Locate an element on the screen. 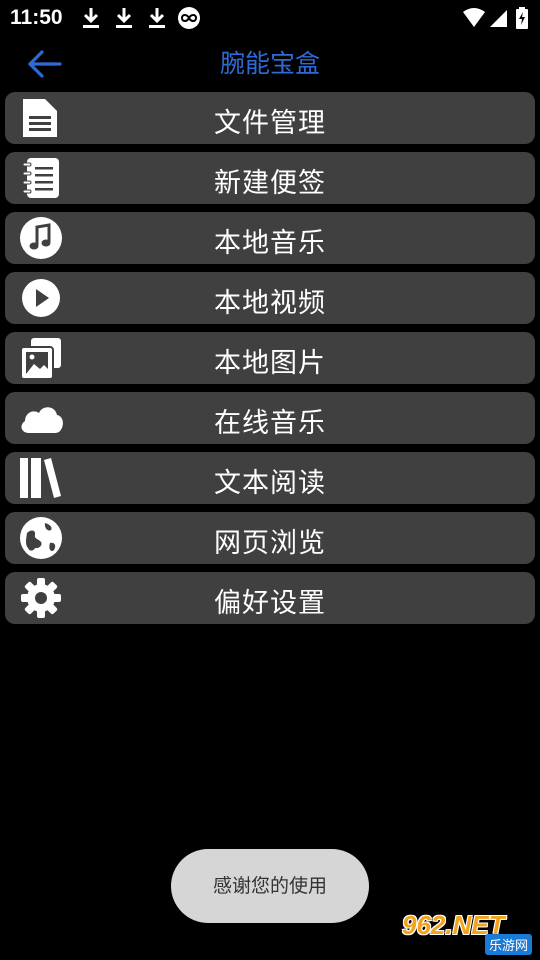 This screenshot has width=540, height=960. menu-item-label: 本地音乐 is located at coordinates (270, 243).